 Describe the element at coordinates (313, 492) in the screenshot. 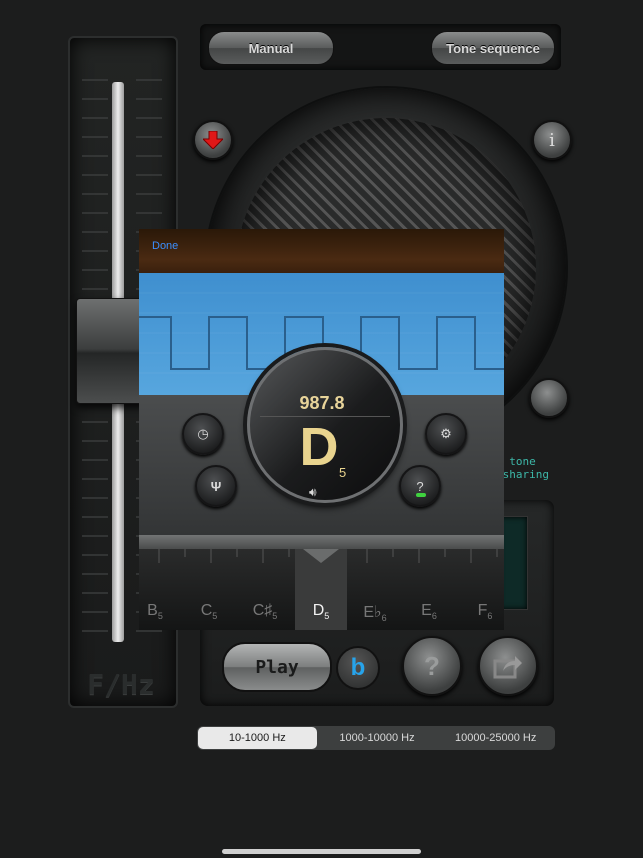

I see `speaker-volume-icon: 🔊︎` at that location.